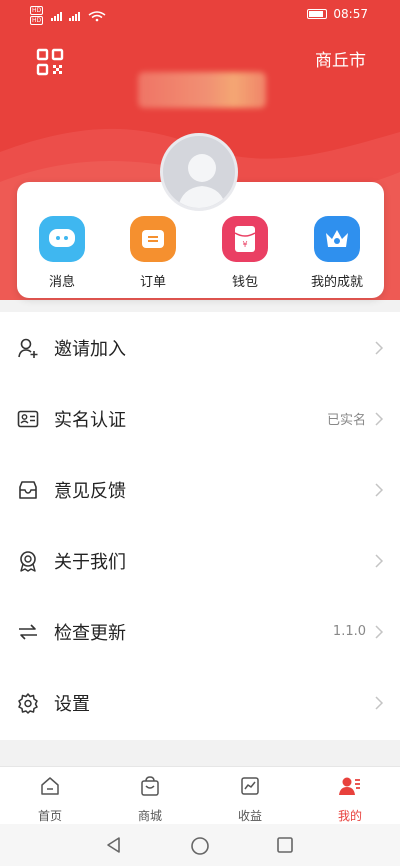  I want to click on bottom-tab-bar: 首页 商城 收益 我的, so click(200, 795).